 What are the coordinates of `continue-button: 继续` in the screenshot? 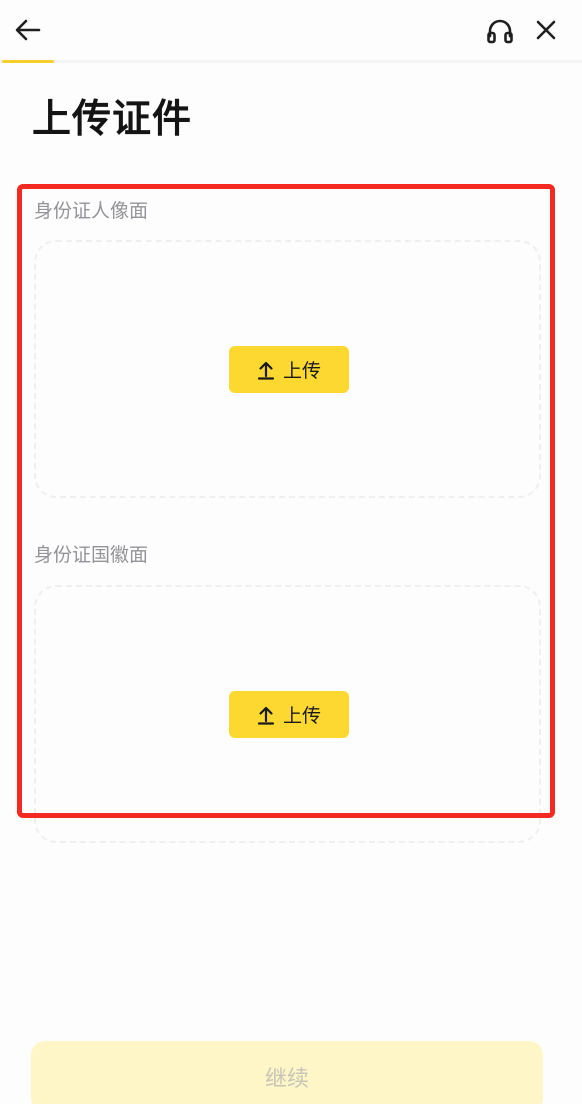 It's located at (287, 1072).